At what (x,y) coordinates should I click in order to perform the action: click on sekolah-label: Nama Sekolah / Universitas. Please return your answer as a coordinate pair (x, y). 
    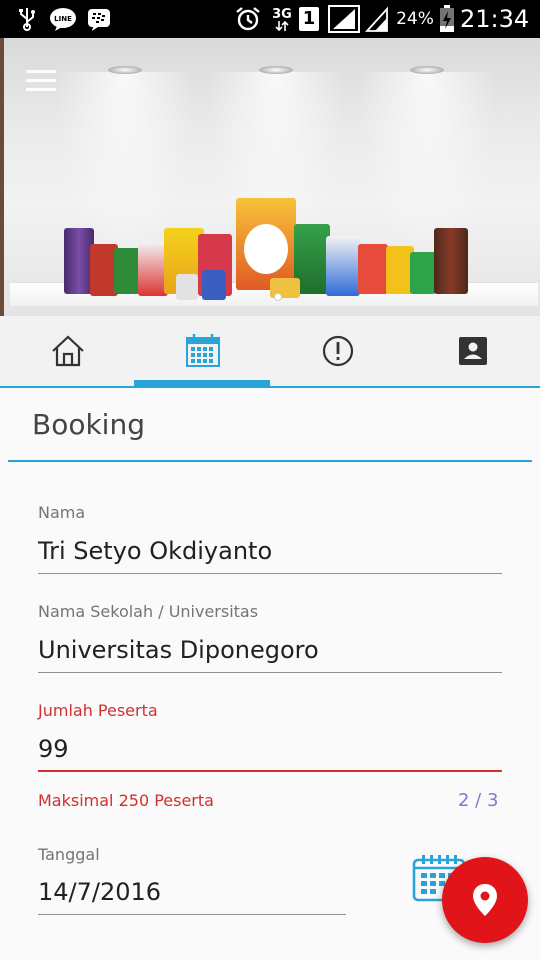
    Looking at the image, I should click on (148, 611).